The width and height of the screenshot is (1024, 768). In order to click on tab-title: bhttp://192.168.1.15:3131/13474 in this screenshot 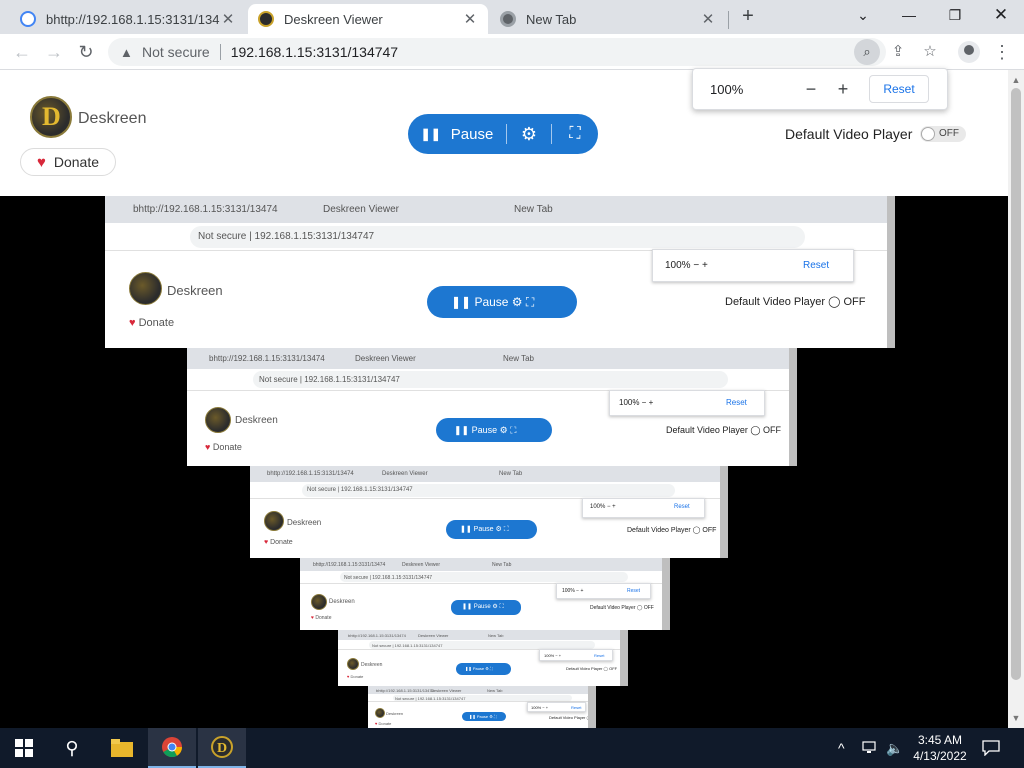, I will do `click(133, 19)`.